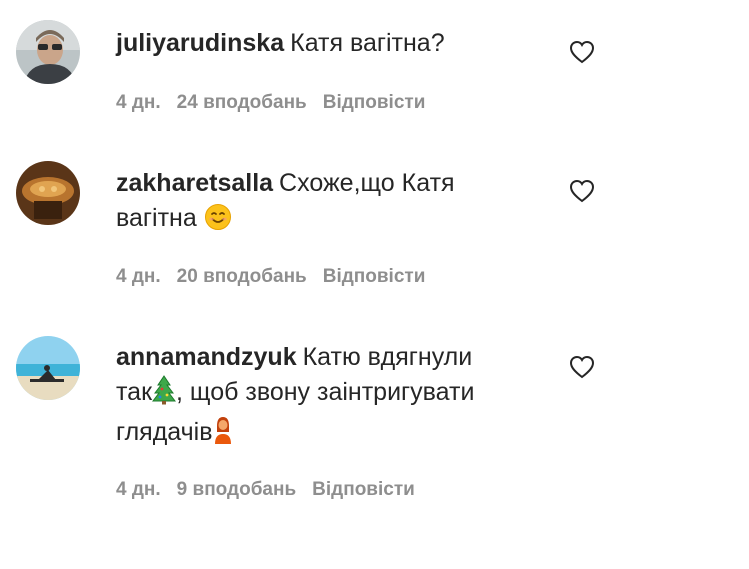 This screenshot has height=569, width=749. I want to click on woman-icon, so click(223, 435).